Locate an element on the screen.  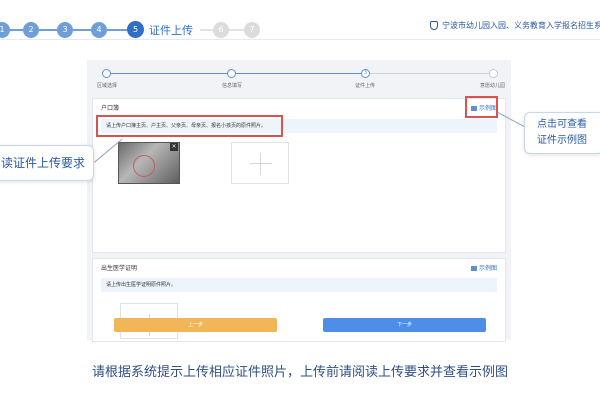
step-1: 1 is located at coordinates (5, 30).